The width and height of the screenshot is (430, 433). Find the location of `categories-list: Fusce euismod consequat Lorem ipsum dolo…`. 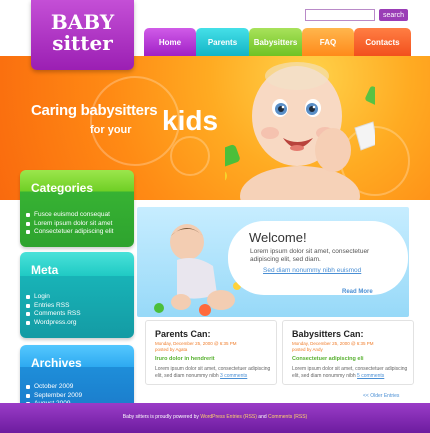

categories-list: Fusce euismod consequat Lorem ipsum dolo… is located at coordinates (70, 224).